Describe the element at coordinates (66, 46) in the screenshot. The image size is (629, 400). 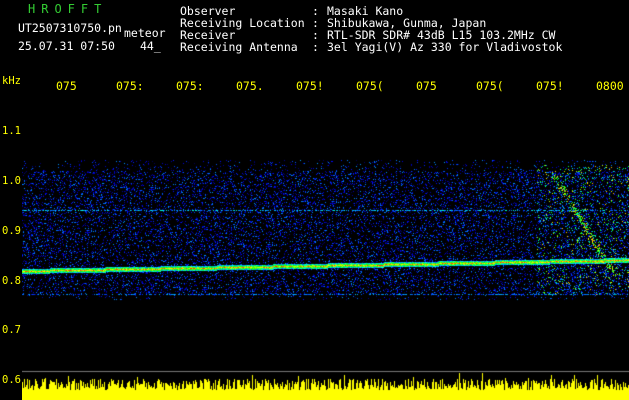
I see `observation-datetime: 25.07.31 07:50` at that location.